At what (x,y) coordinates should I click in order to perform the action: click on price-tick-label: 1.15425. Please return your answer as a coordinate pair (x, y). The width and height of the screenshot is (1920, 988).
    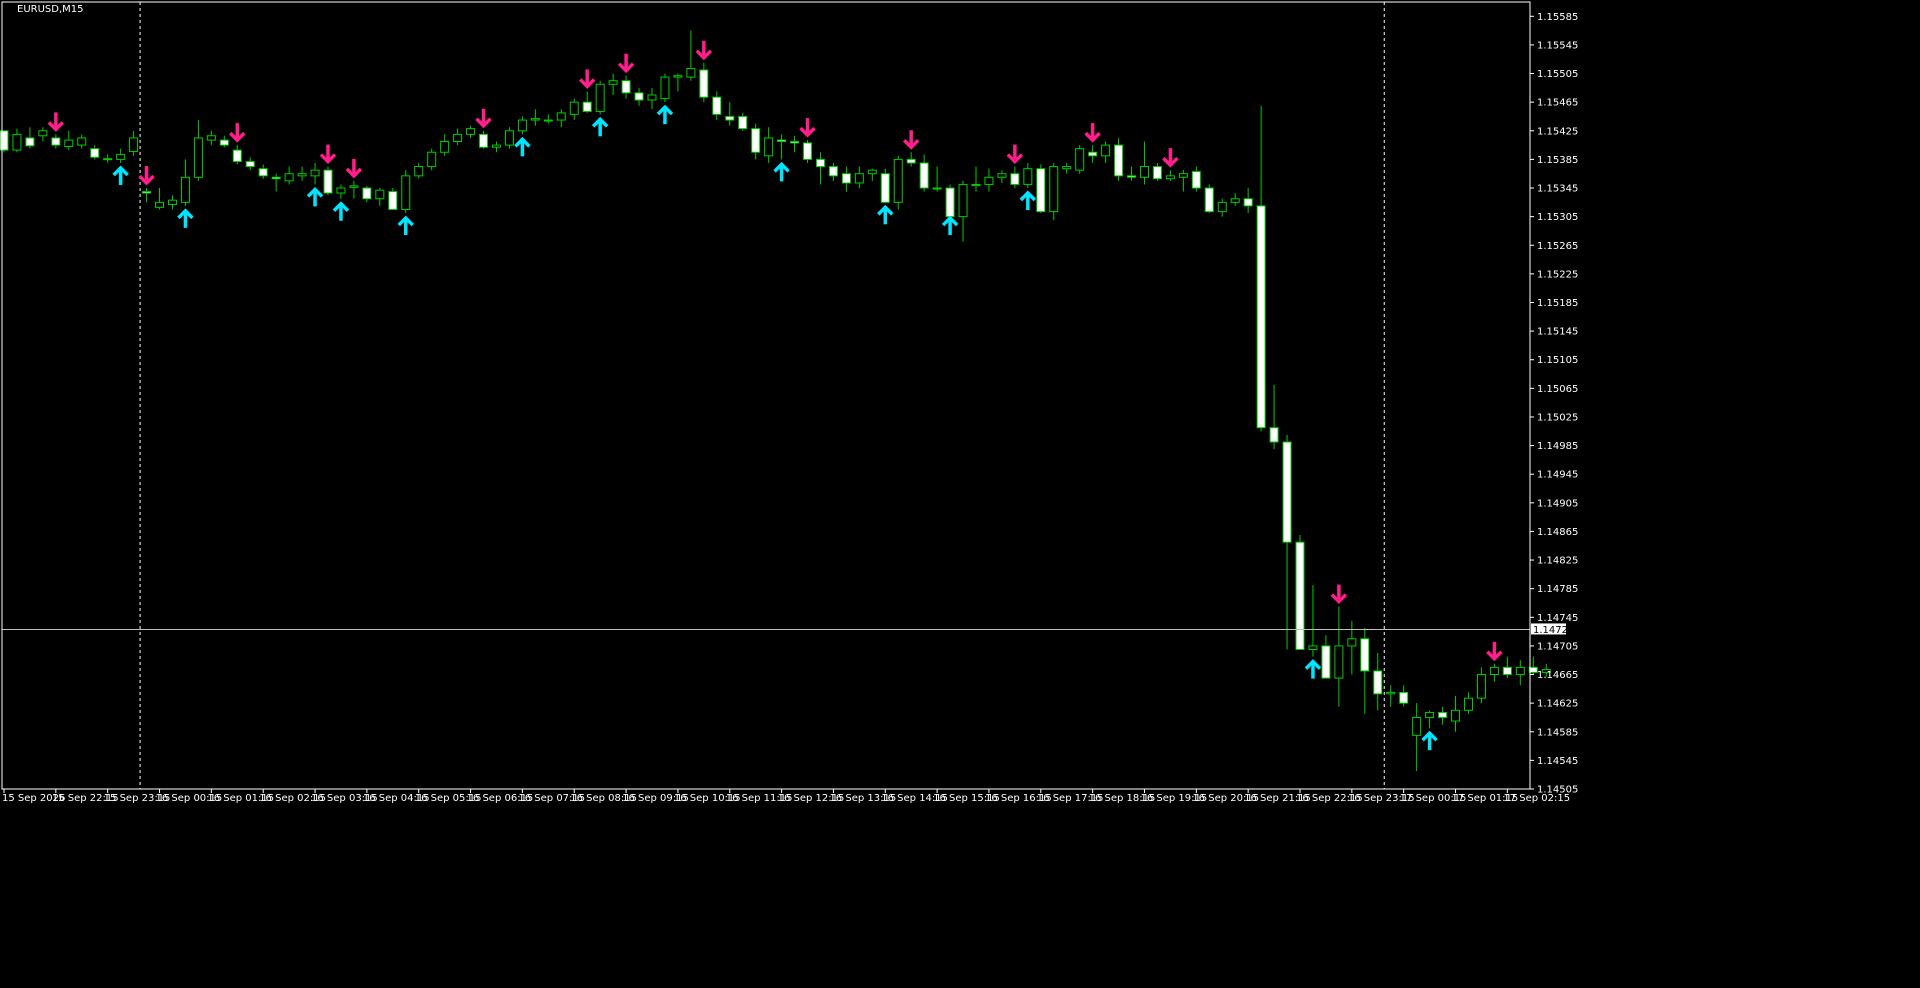
    Looking at the image, I should click on (1557, 131).